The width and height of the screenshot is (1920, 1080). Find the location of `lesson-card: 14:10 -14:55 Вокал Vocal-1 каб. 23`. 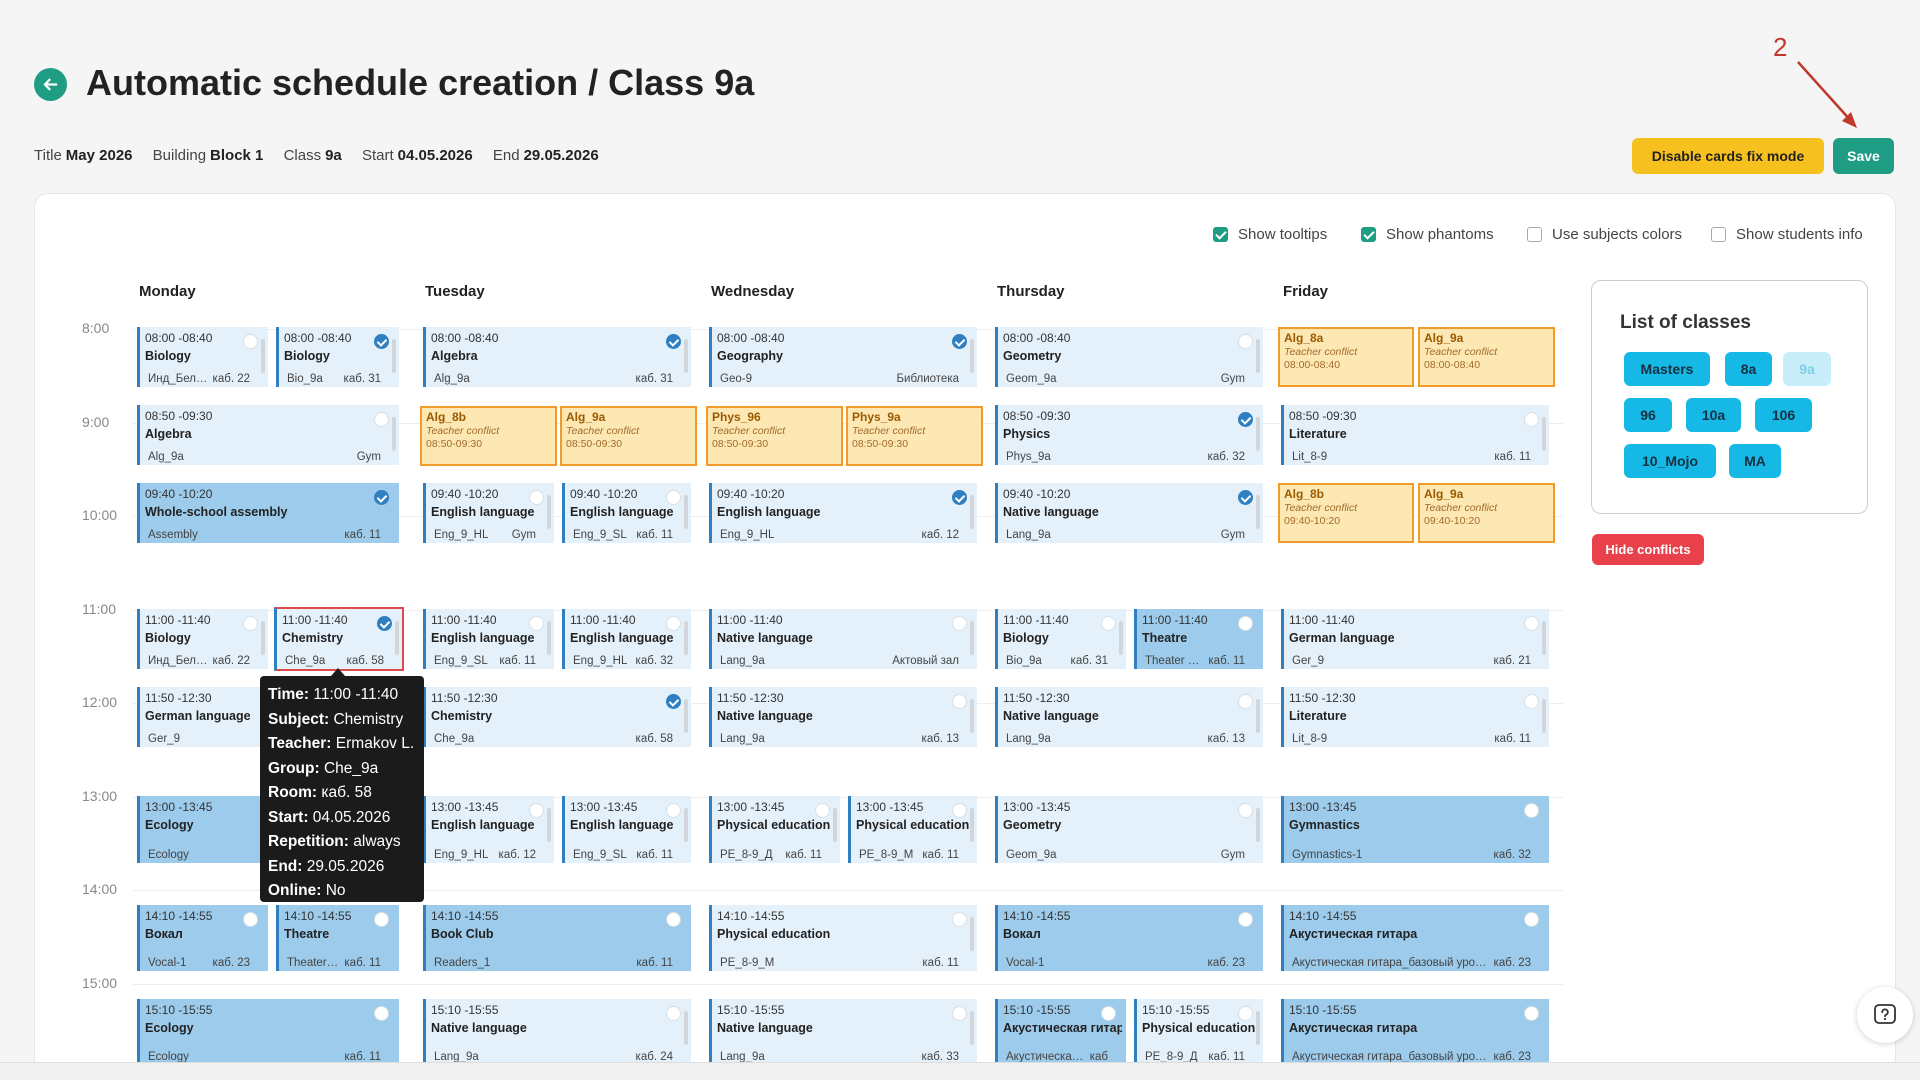

lesson-card: 14:10 -14:55 Вокал Vocal-1 каб. 23 is located at coordinates (202, 938).